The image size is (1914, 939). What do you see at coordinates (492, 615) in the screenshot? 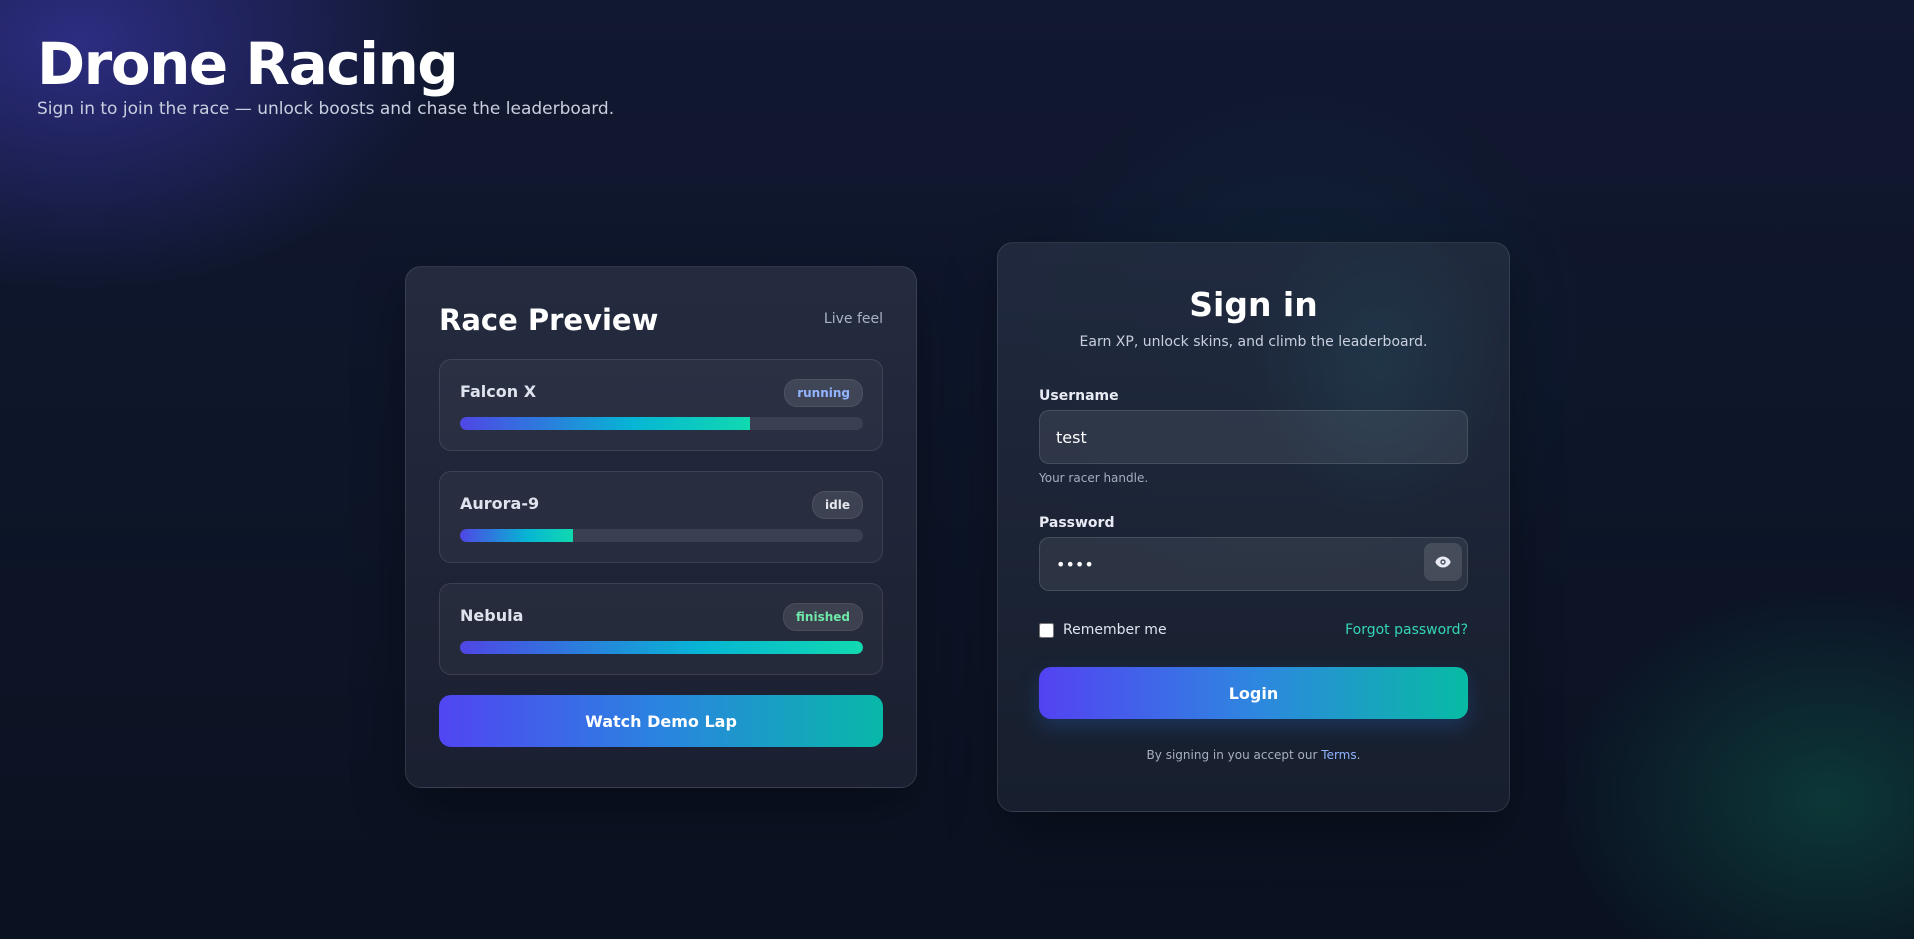
I see `drone-name: Nebula` at bounding box center [492, 615].